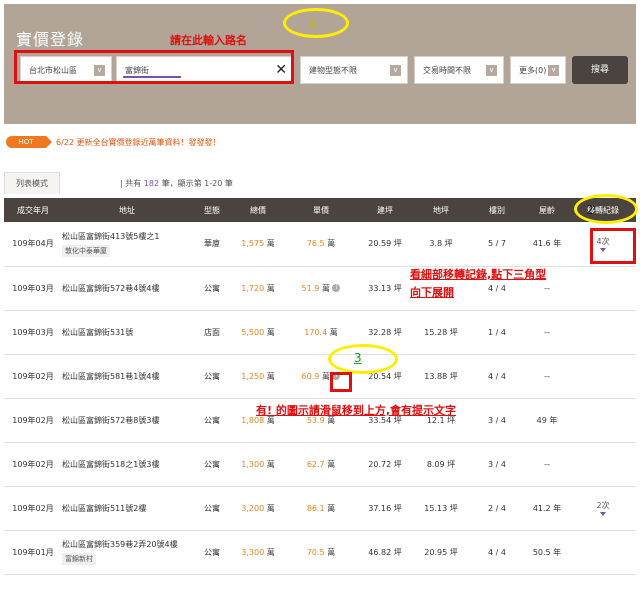 The height and width of the screenshot is (593, 640). What do you see at coordinates (315, 552) in the screenshot?
I see `unit-price: 70.5` at bounding box center [315, 552].